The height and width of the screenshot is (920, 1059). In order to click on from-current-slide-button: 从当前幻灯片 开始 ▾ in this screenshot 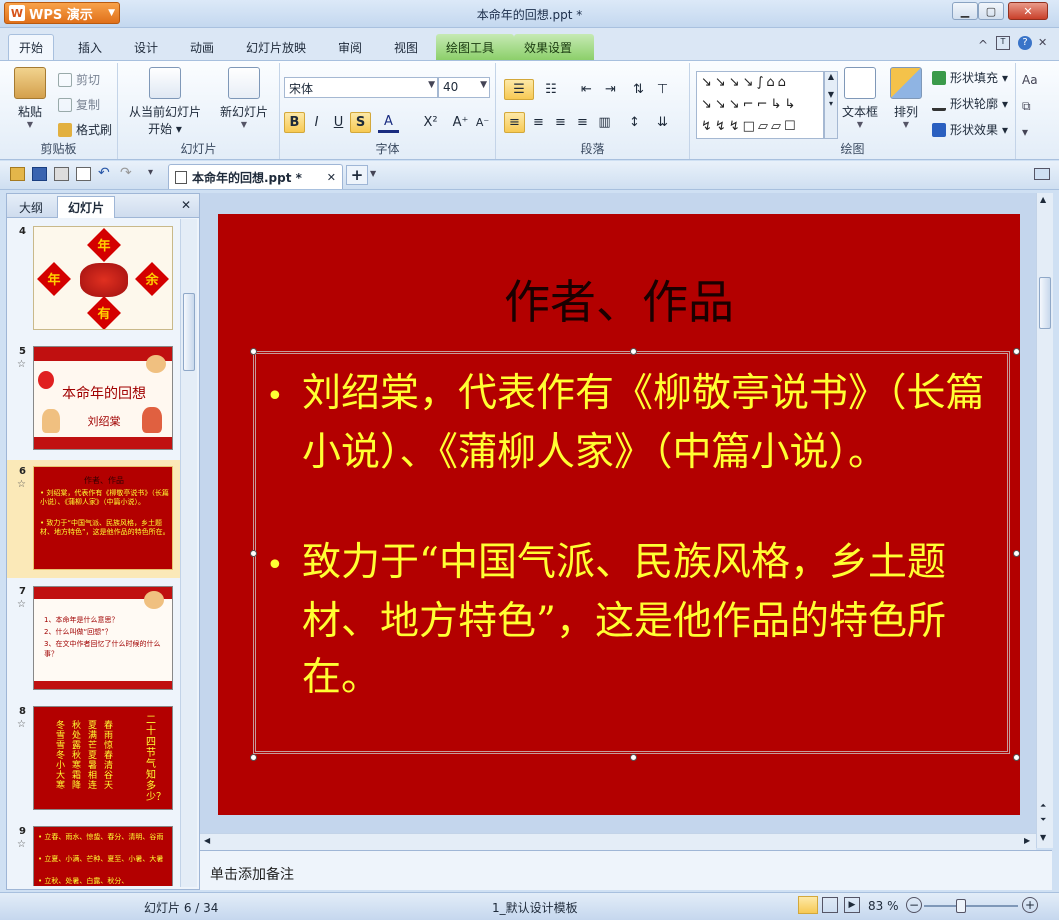, I will do `click(165, 102)`.